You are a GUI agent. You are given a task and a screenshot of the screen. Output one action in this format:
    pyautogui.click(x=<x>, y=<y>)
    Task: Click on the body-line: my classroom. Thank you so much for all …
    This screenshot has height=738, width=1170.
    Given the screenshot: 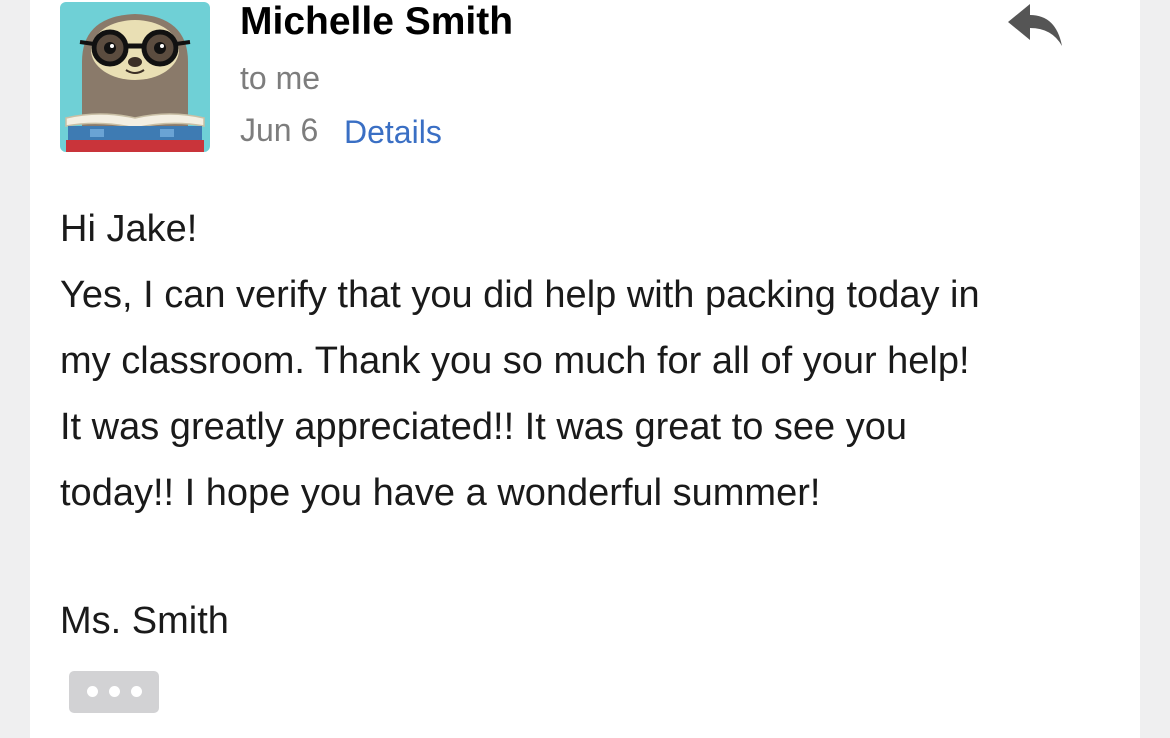 What is the action you would take?
    pyautogui.click(x=515, y=361)
    